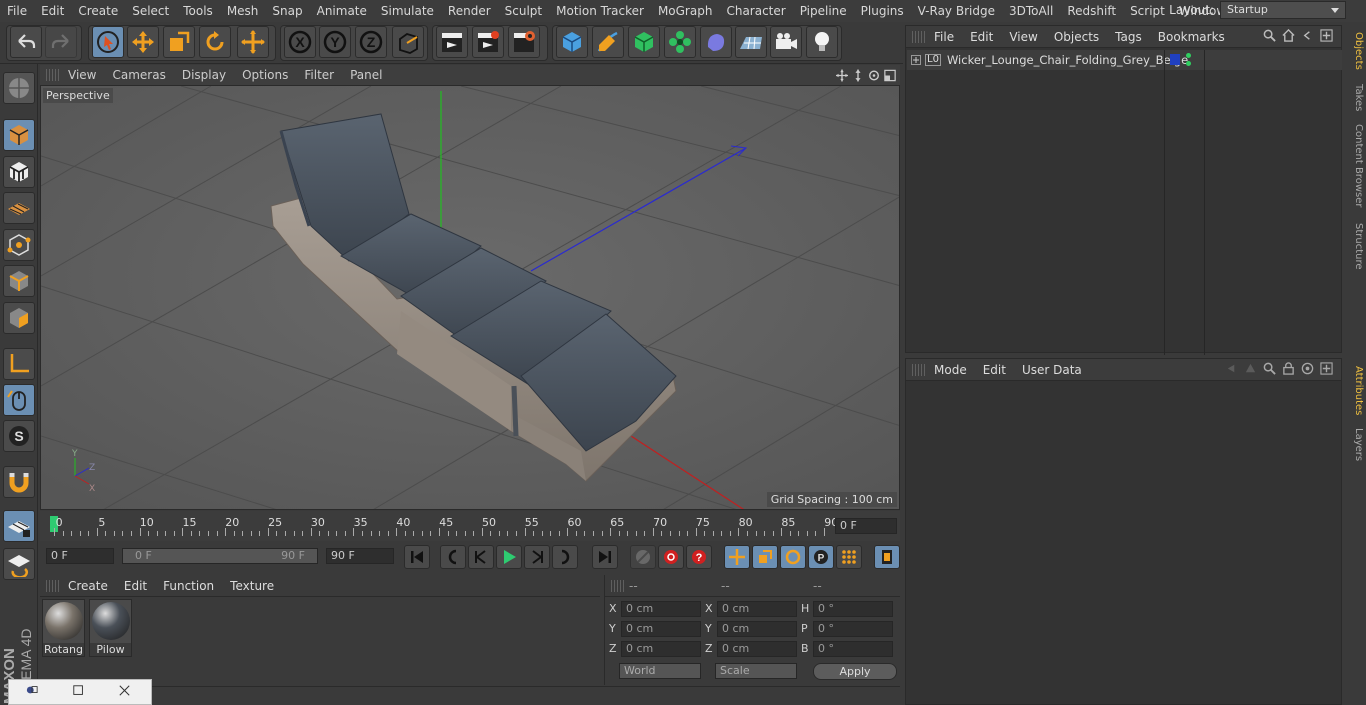 This screenshot has height=705, width=1366. What do you see at coordinates (680, 42) in the screenshot?
I see `cloner-button` at bounding box center [680, 42].